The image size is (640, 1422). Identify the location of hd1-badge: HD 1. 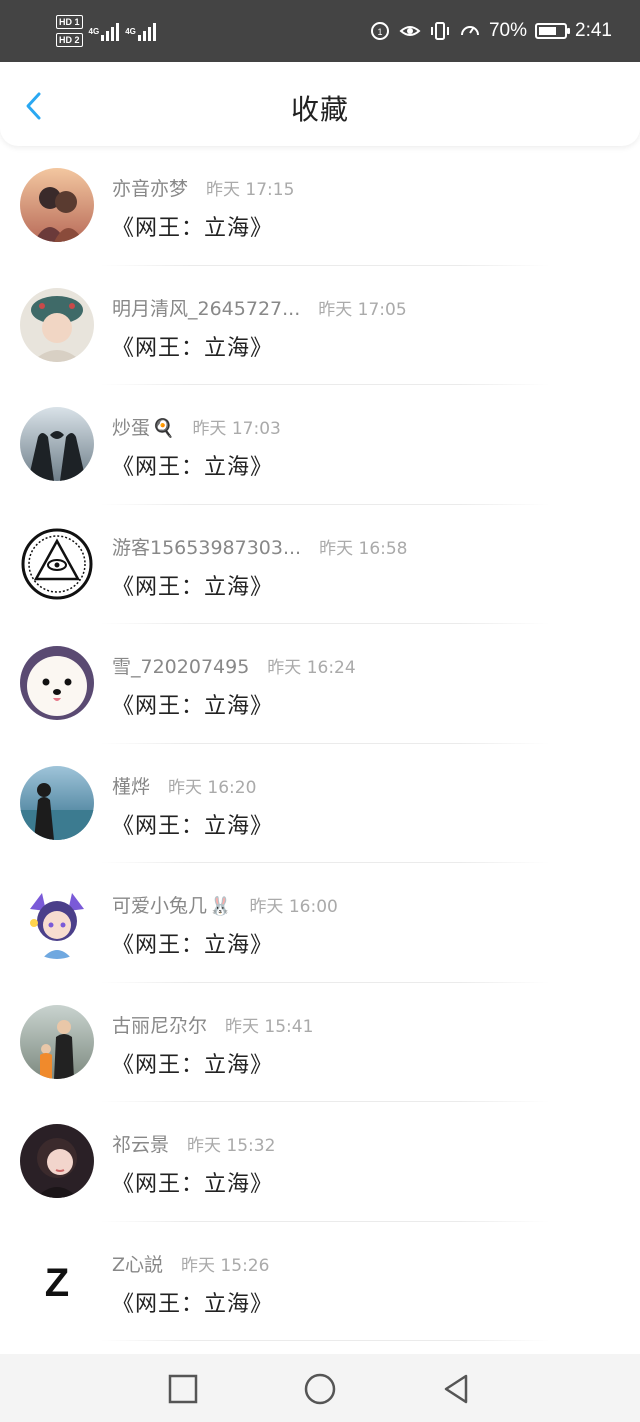
(69, 22).